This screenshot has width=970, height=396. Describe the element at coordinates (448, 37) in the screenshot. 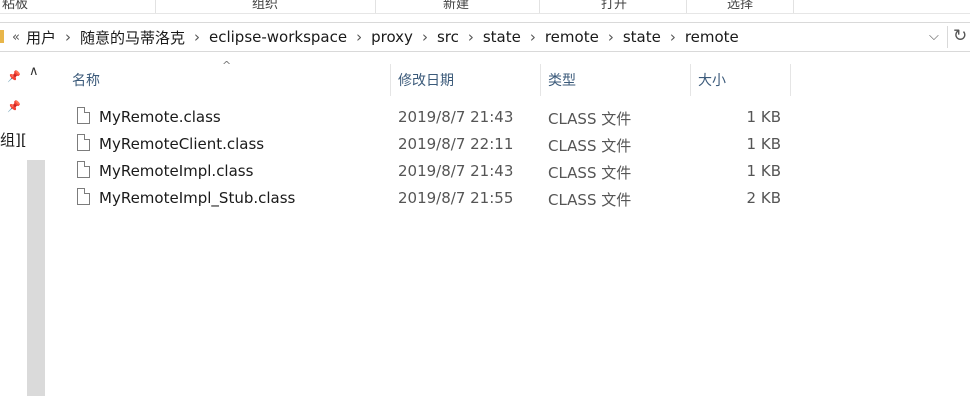

I see `breadcrumb-item-src: src` at that location.